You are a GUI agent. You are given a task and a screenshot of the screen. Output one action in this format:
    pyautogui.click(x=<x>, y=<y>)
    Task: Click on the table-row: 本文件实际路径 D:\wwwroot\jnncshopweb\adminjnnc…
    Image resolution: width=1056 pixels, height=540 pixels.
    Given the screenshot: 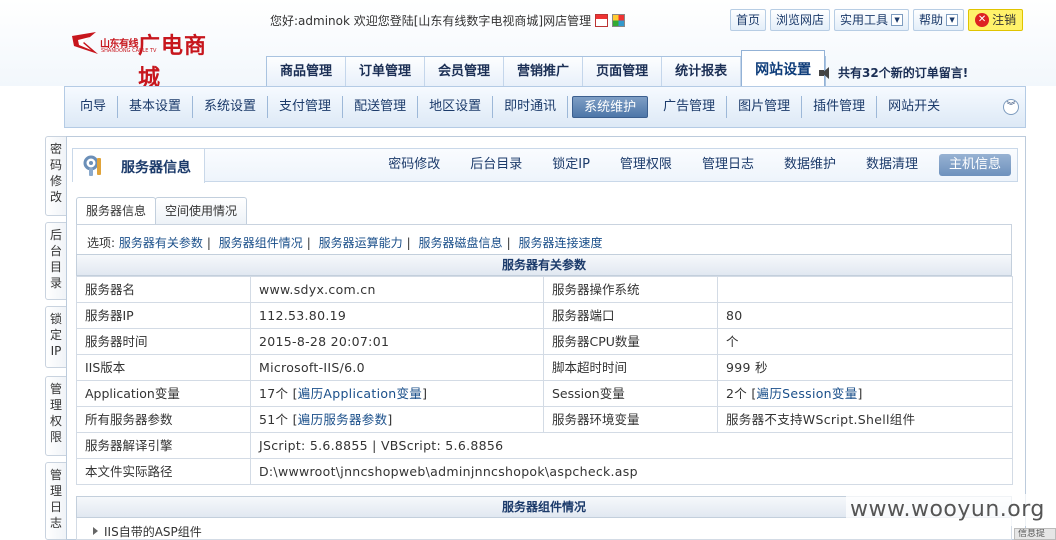 What is the action you would take?
    pyautogui.click(x=544, y=471)
    